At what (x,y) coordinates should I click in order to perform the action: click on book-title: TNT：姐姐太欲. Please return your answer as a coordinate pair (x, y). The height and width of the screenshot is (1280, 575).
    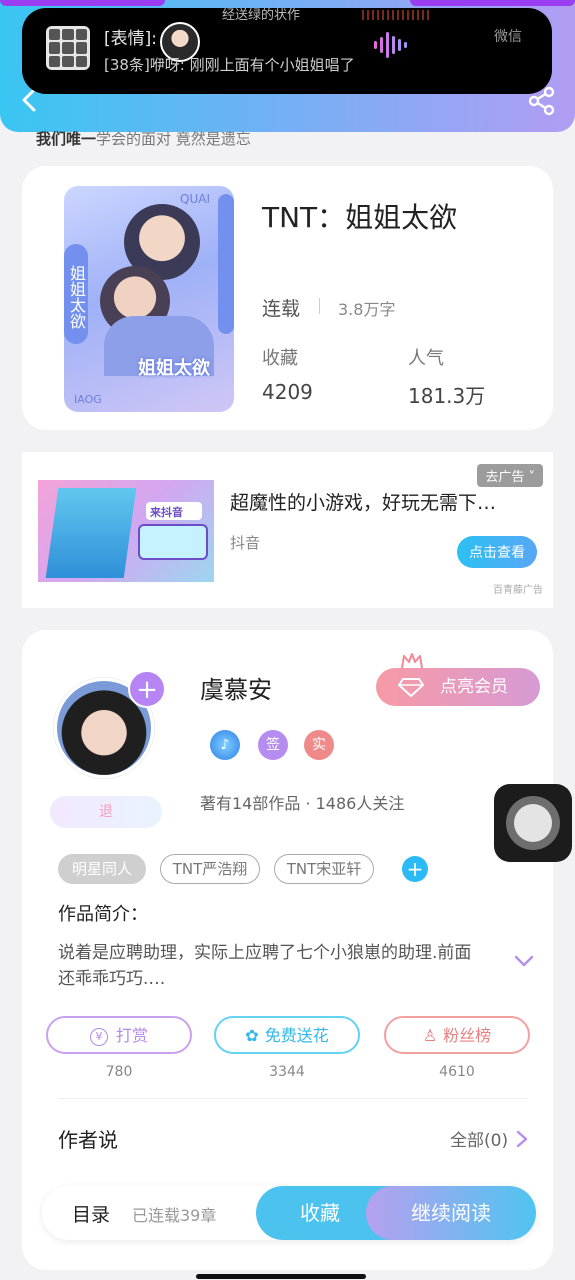
    Looking at the image, I should click on (360, 217).